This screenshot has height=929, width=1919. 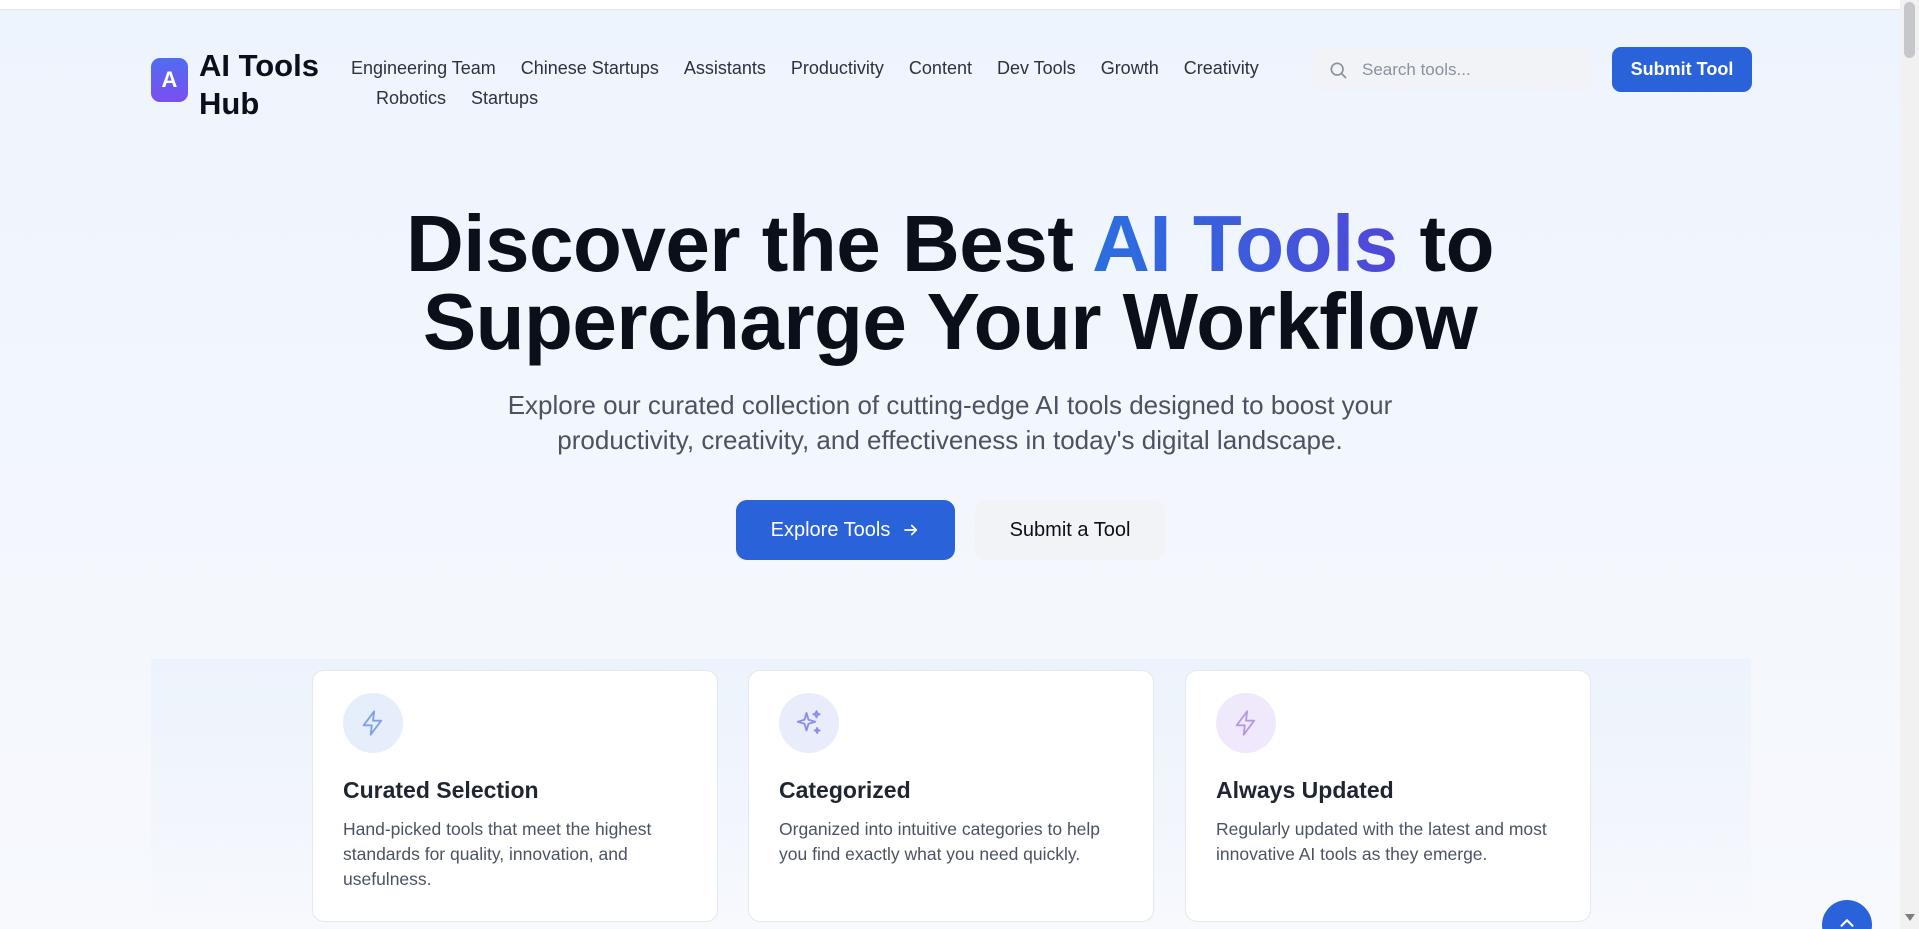 What do you see at coordinates (950, 321) in the screenshot?
I see `hero-title-line2: Supercharge Your Workflow` at bounding box center [950, 321].